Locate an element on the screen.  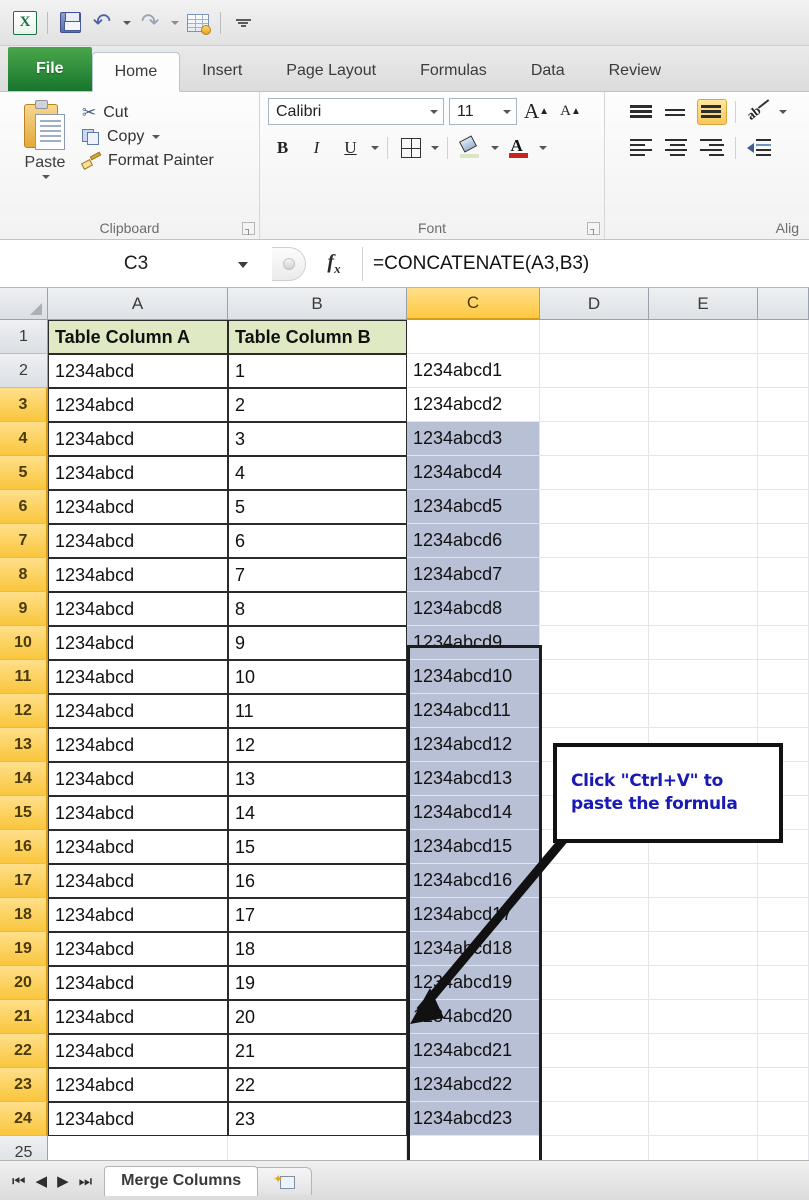
redo-dropdown-icon is located at coordinates (174, 23).